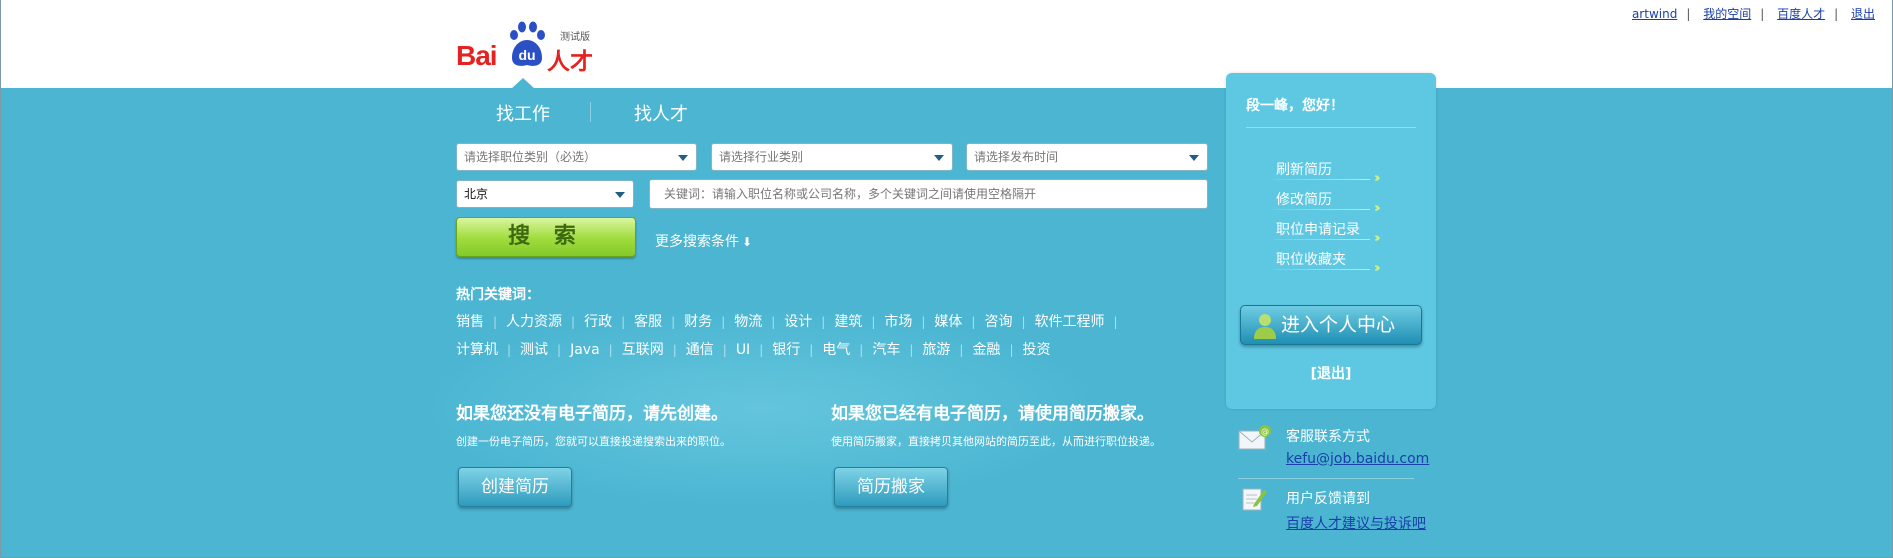 This screenshot has width=1893, height=558. What do you see at coordinates (1727, 14) in the screenshot?
I see `my-space-link: 我的空间` at bounding box center [1727, 14].